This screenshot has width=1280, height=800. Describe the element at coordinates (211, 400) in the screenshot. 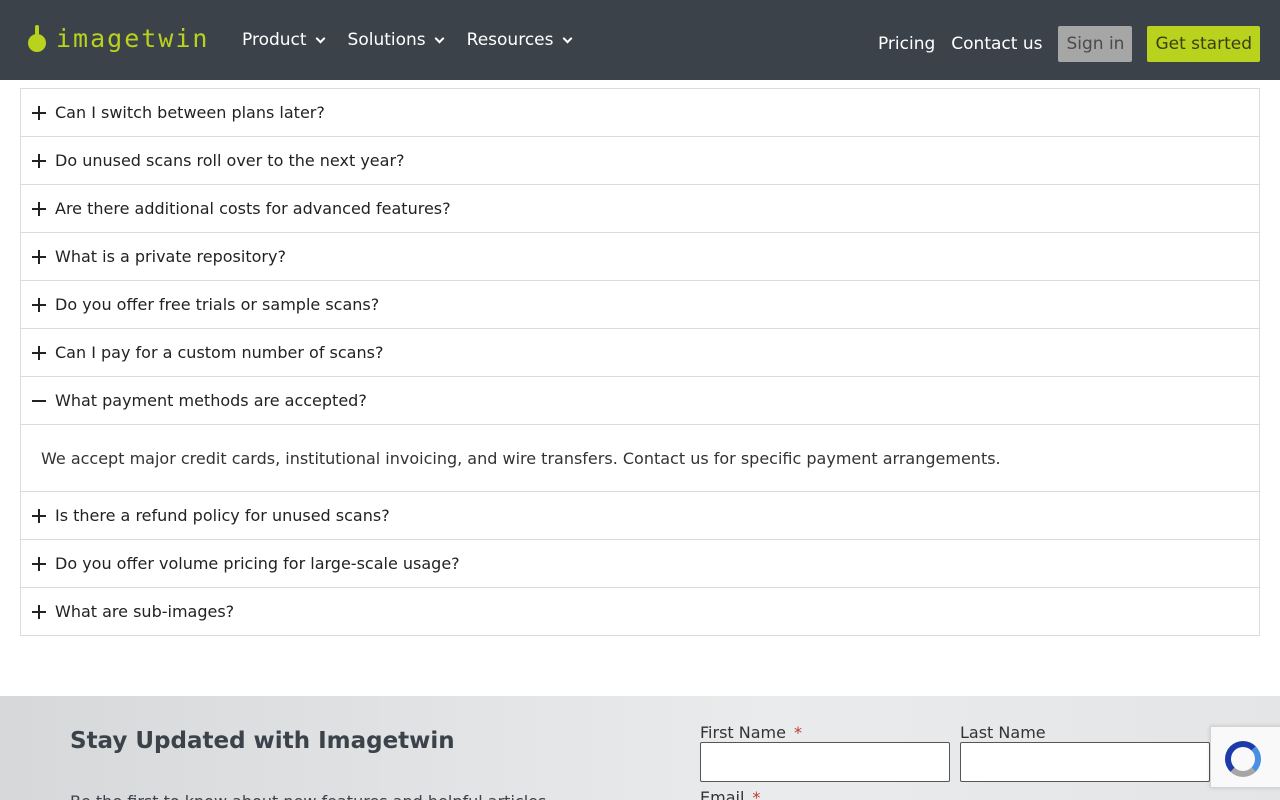

I see `faq-question-label: What payment methods are accepted?` at that location.